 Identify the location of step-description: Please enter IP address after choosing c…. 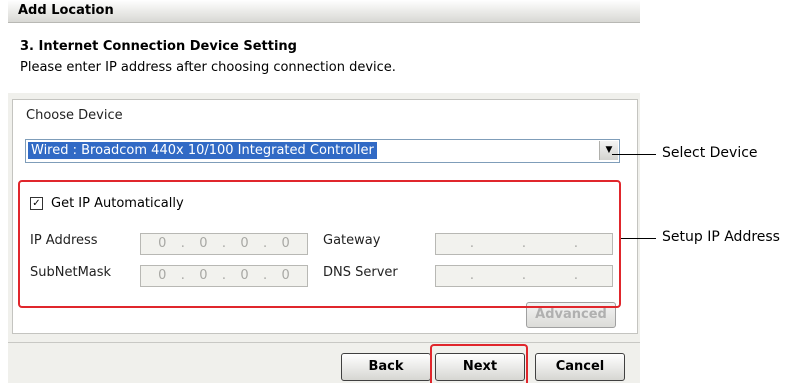
(208, 67).